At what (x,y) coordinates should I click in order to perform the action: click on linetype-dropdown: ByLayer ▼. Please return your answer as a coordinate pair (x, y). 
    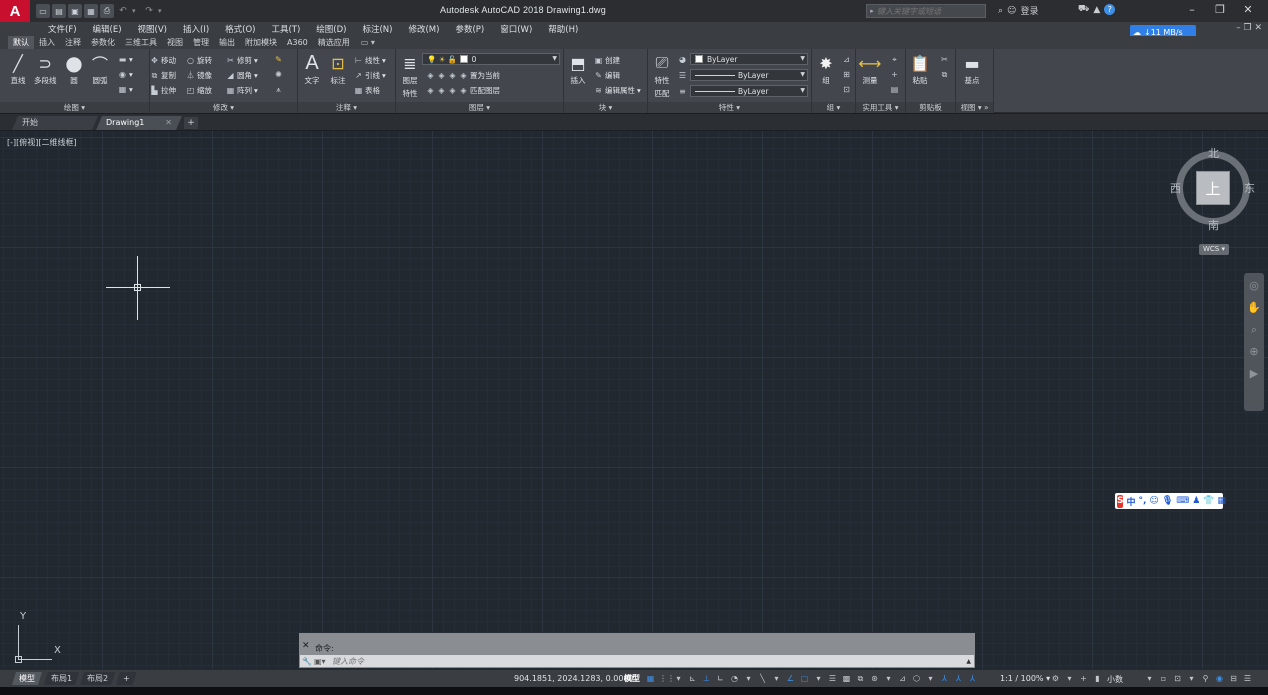
    Looking at the image, I should click on (749, 75).